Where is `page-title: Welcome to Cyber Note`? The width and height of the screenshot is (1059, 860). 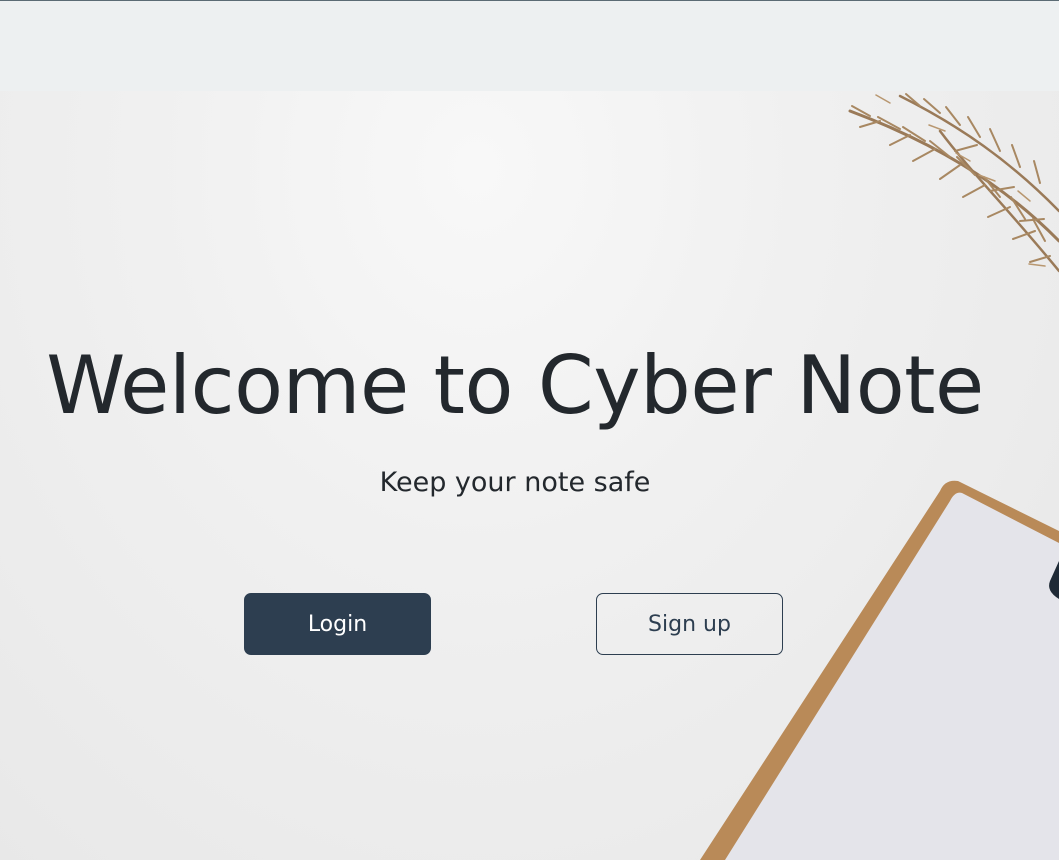 page-title: Welcome to Cyber Note is located at coordinates (515, 385).